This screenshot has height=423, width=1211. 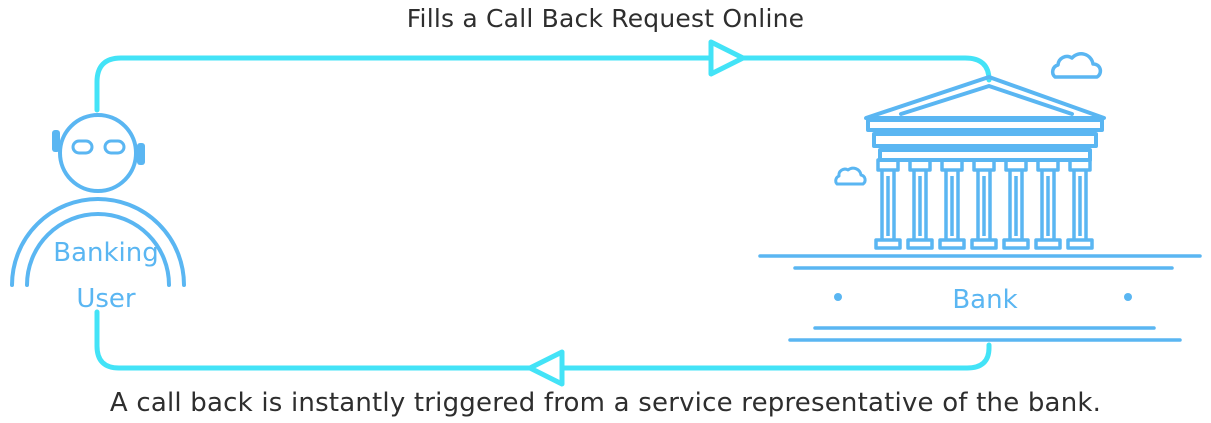 What do you see at coordinates (106, 253) in the screenshot?
I see `user-label-line1: Banking` at bounding box center [106, 253].